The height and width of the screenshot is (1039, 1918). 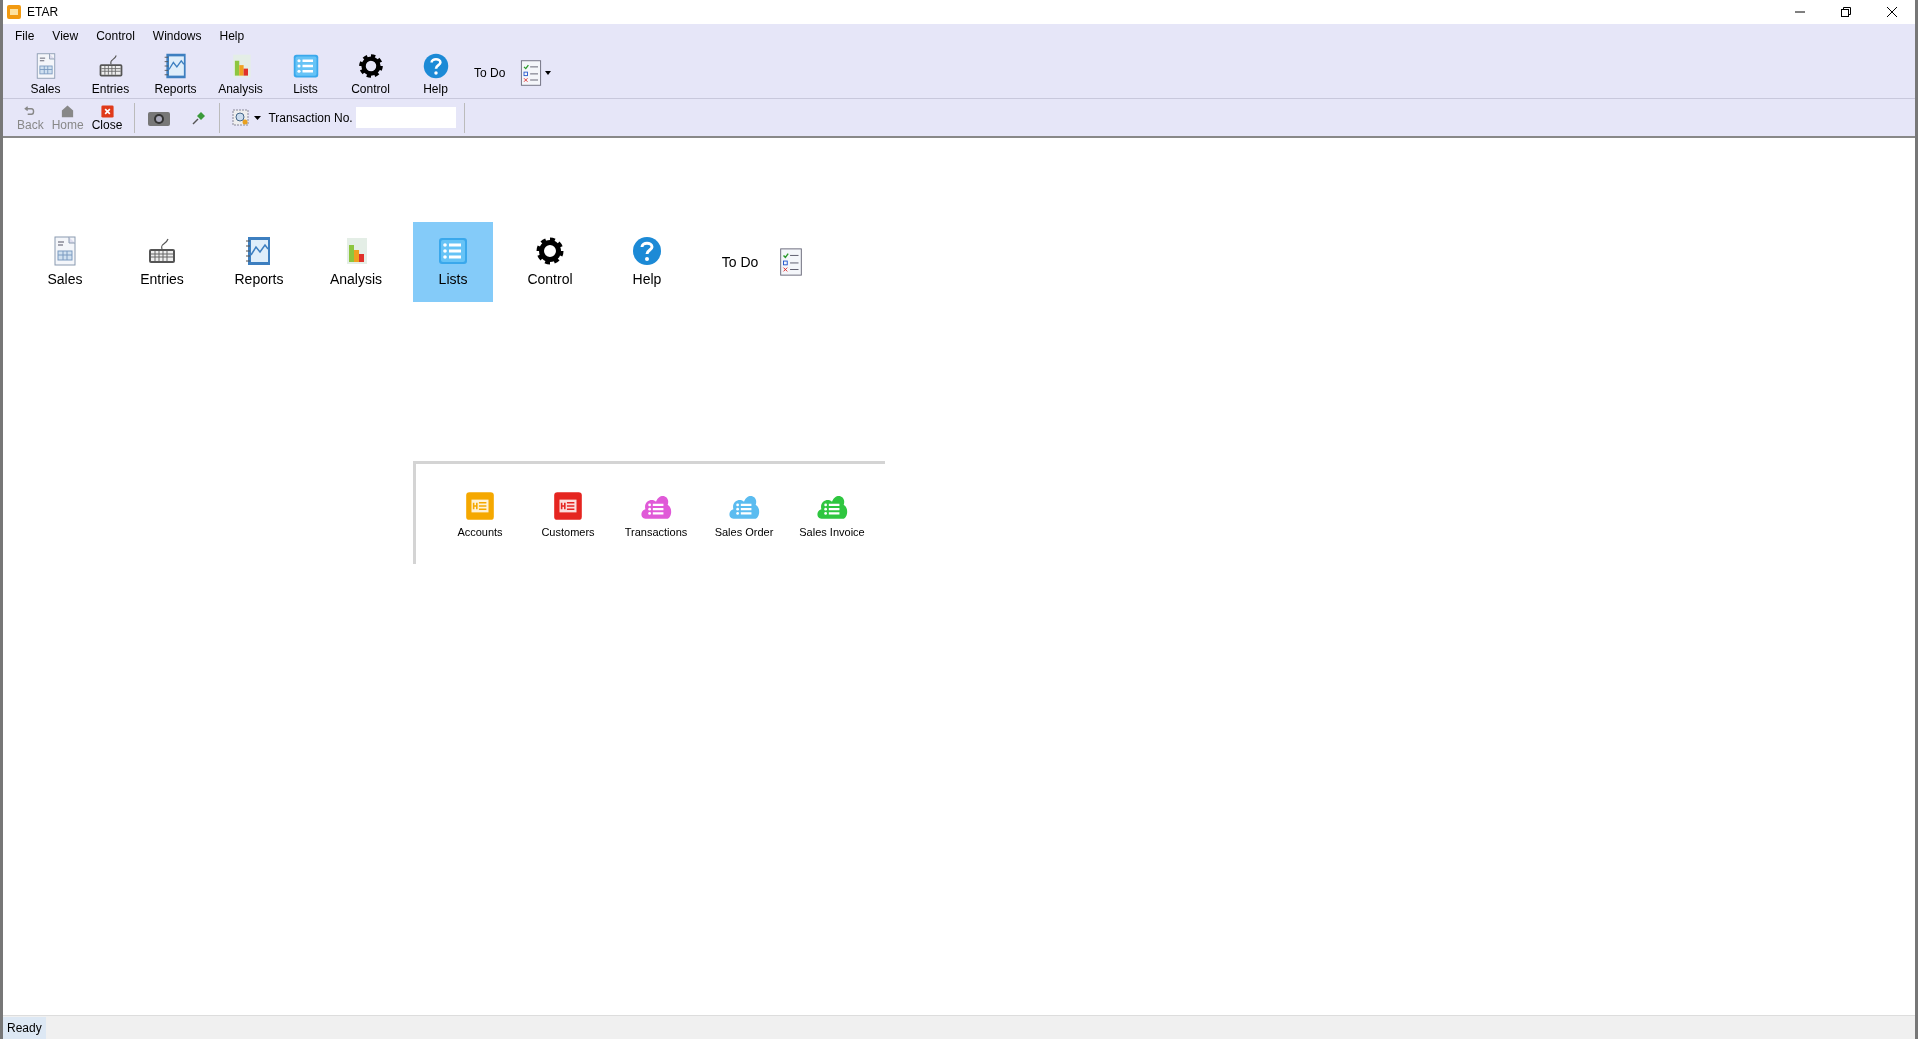 I want to click on menu-tile: Sales, so click(x=65, y=262).